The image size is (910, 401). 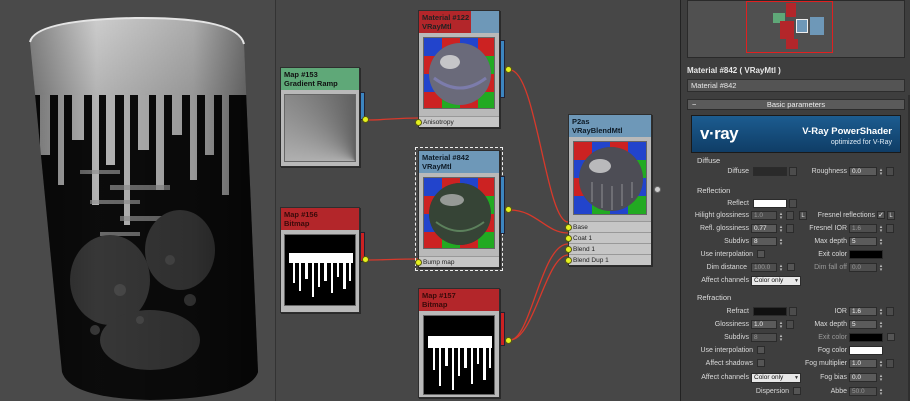 I want to click on abbe-spinner: 50.0, so click(x=863, y=391).